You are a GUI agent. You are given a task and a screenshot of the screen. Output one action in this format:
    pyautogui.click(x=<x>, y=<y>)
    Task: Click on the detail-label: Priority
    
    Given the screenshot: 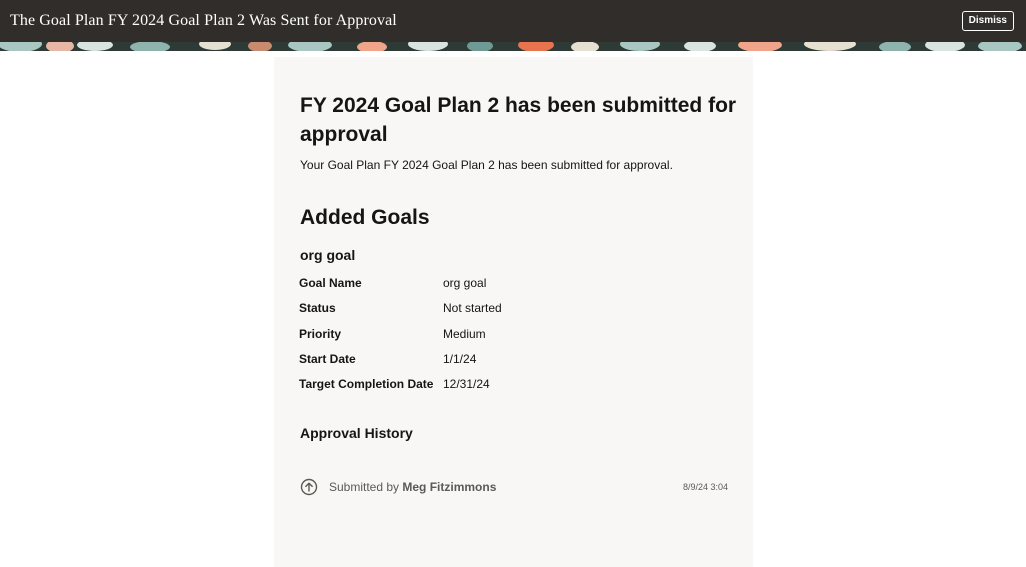 What is the action you would take?
    pyautogui.click(x=320, y=334)
    